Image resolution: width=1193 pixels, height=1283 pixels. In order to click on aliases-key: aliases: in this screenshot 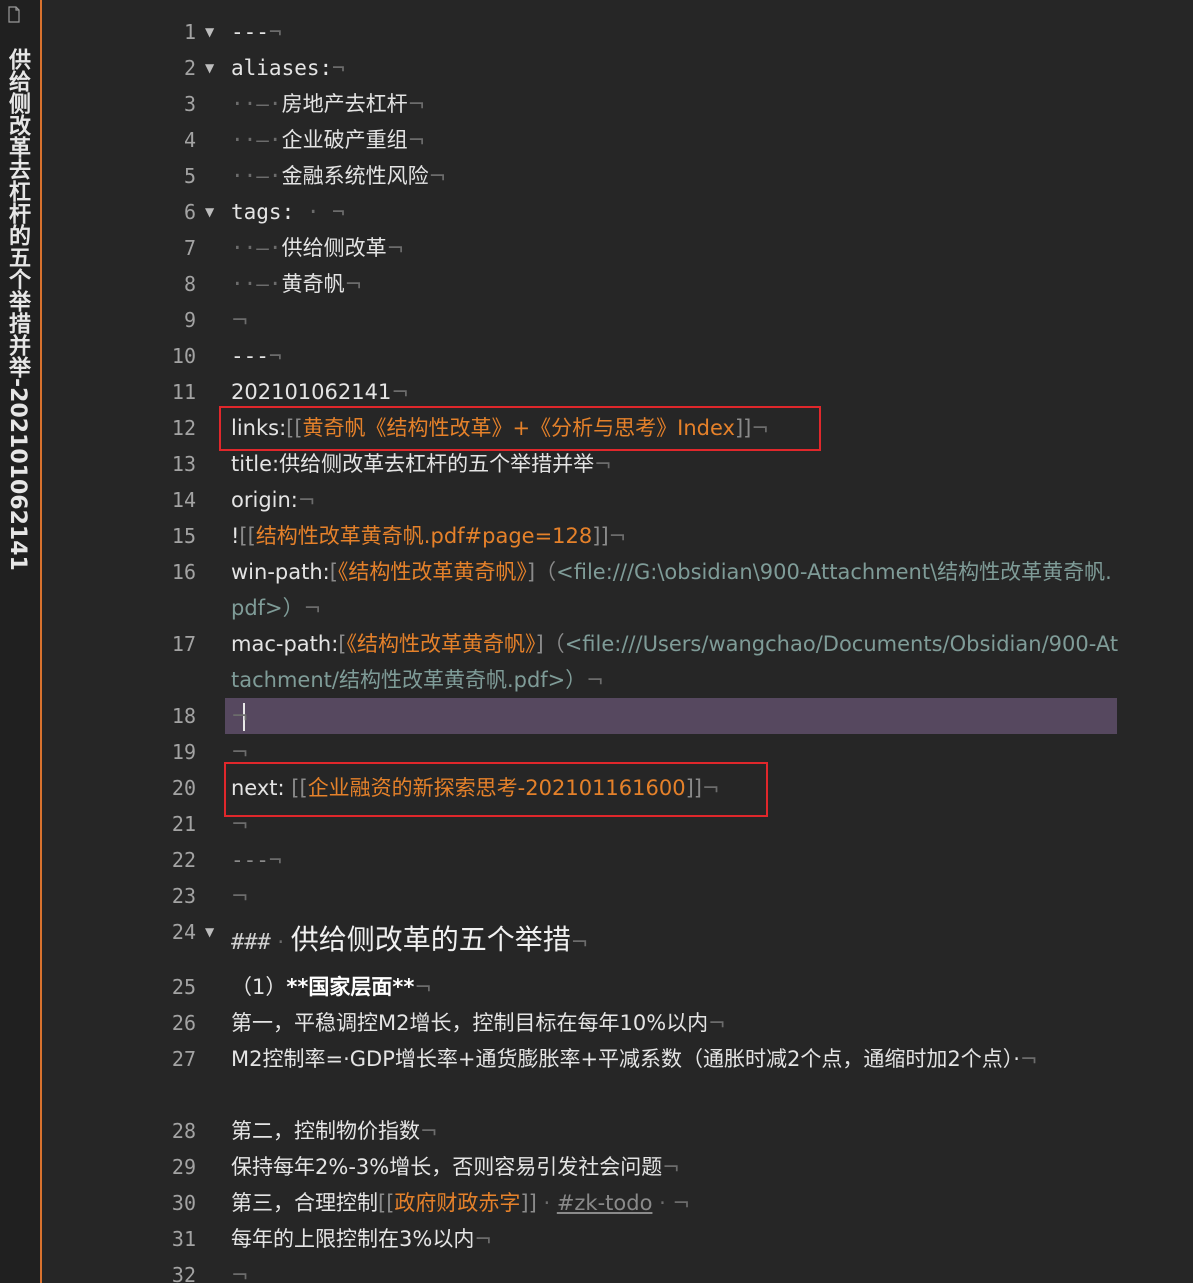, I will do `click(282, 68)`.